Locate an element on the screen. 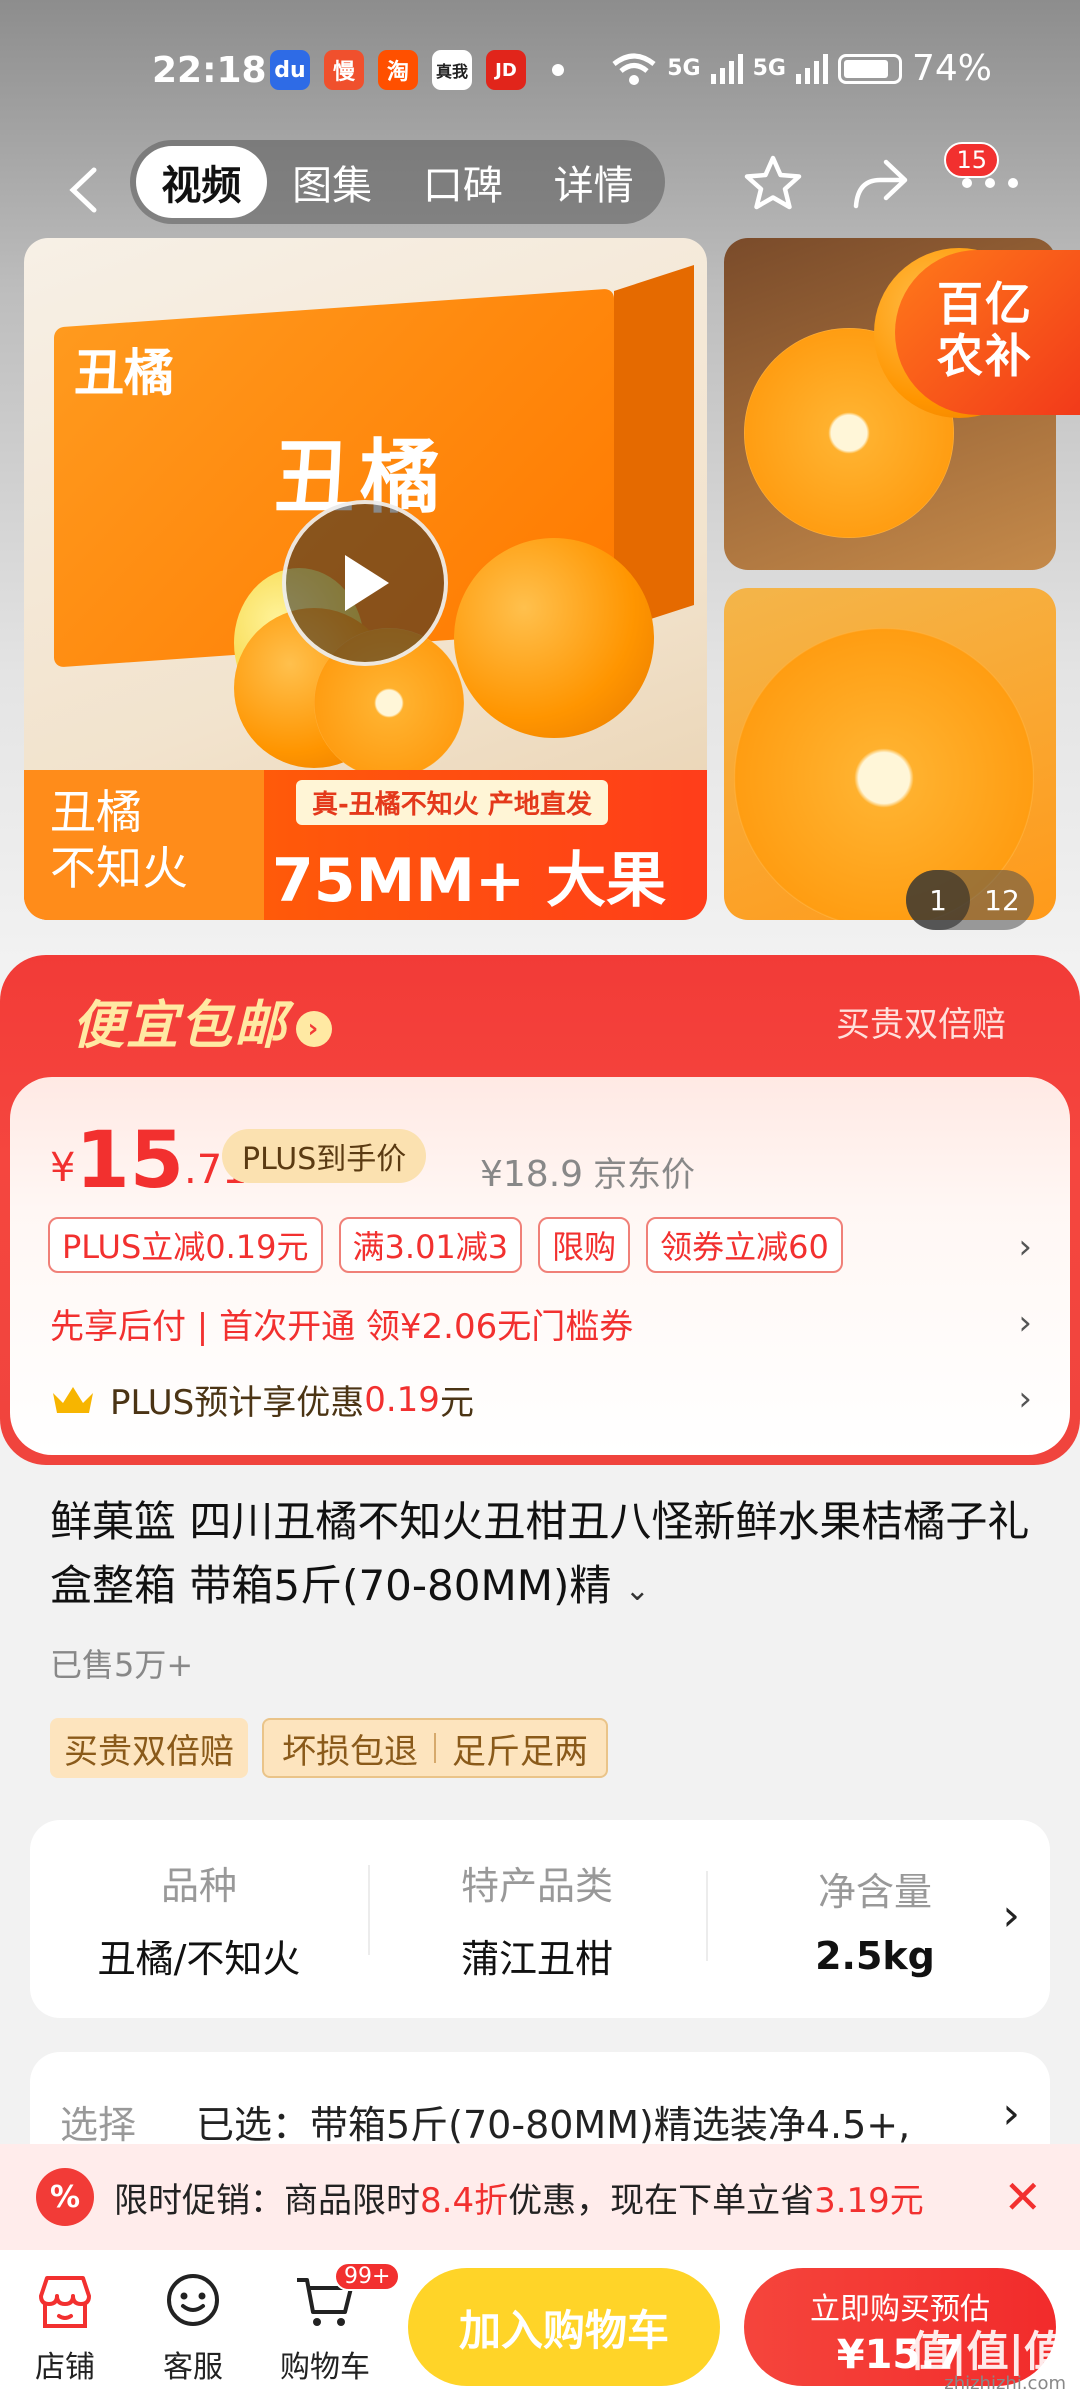 This screenshot has width=1080, height=2400. notice-save: 3.19元 is located at coordinates (869, 2200).